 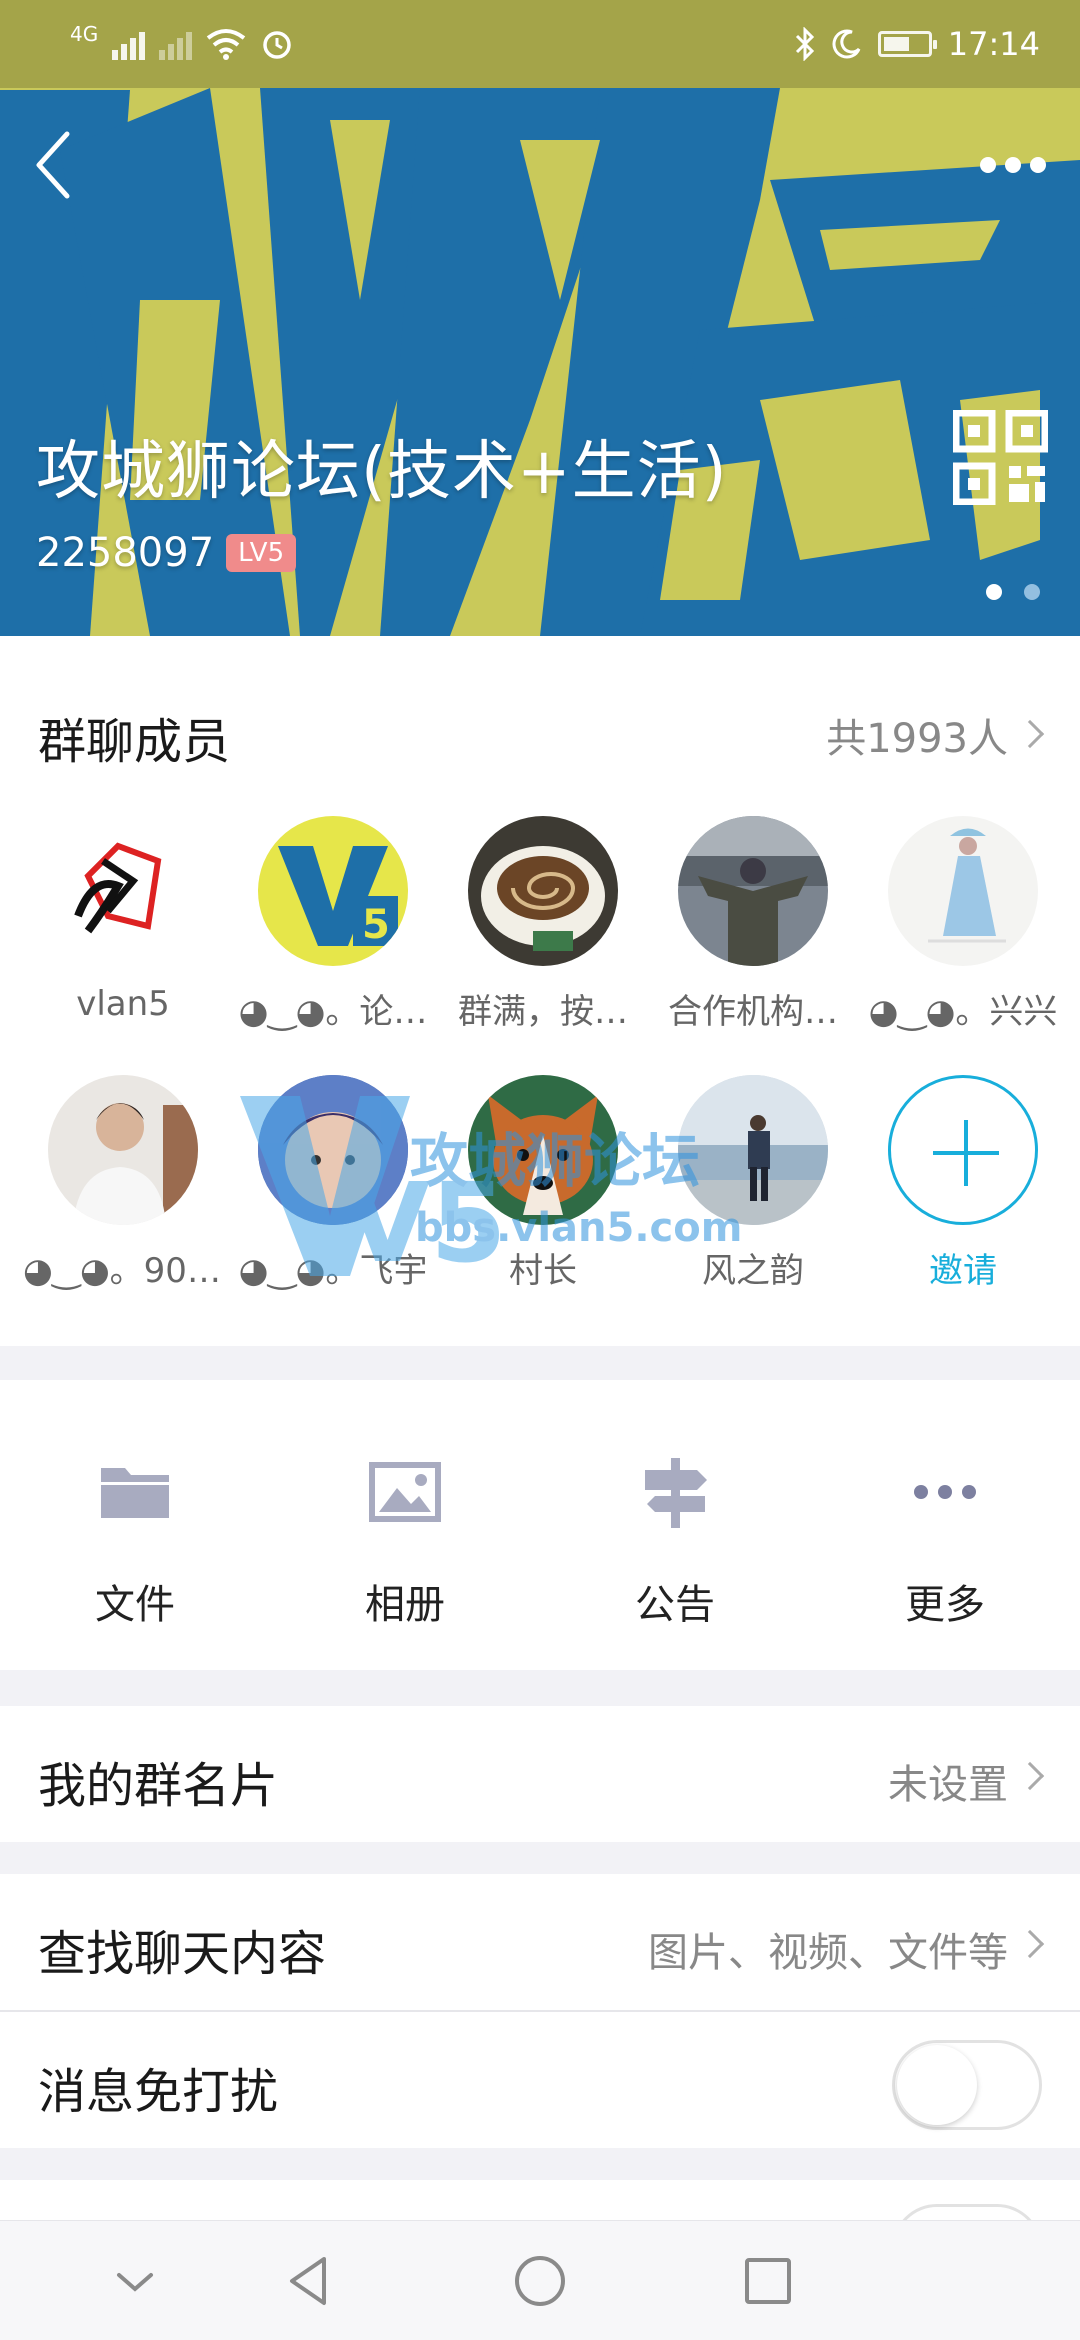 I want to click on group-id-row: 2258097 LV5, so click(x=166, y=553).